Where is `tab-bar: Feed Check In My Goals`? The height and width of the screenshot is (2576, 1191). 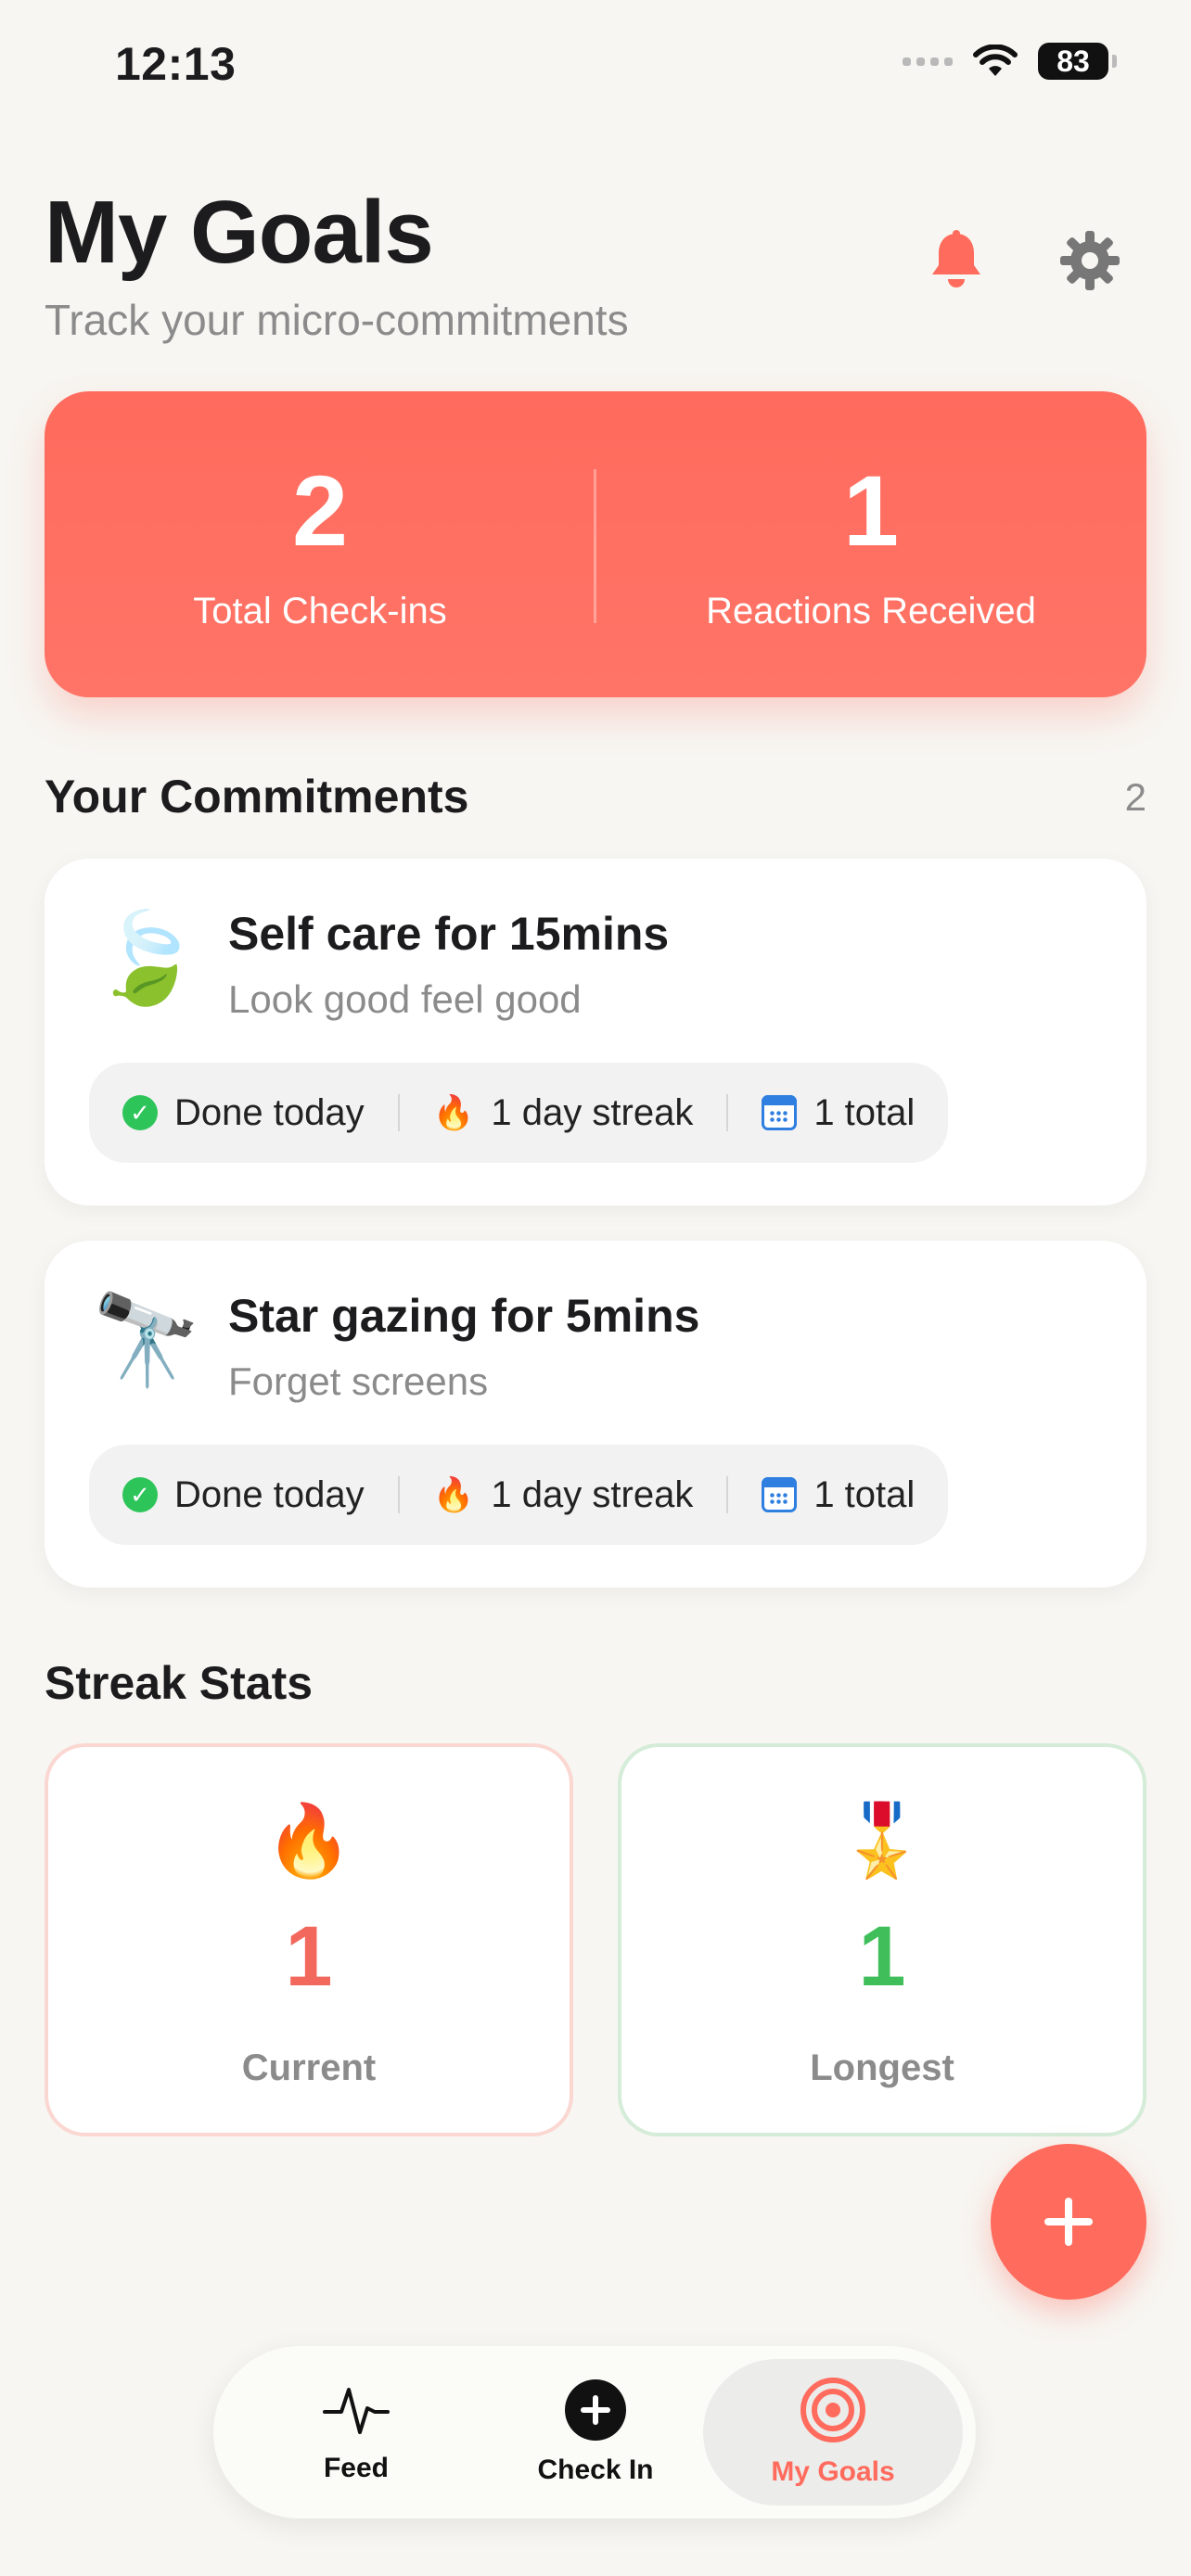
tab-bar: Feed Check In My Goals is located at coordinates (594, 2433).